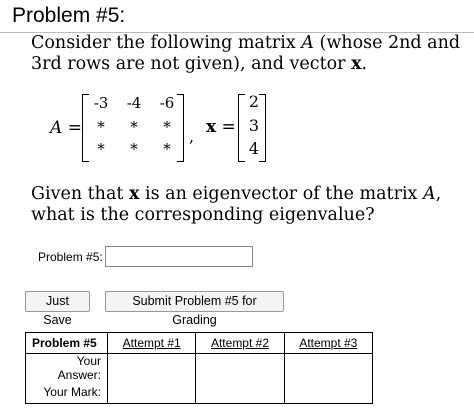 The height and width of the screenshot is (414, 474). Describe the element at coordinates (66, 343) in the screenshot. I see `attempts-header-label: Problem #5` at that location.